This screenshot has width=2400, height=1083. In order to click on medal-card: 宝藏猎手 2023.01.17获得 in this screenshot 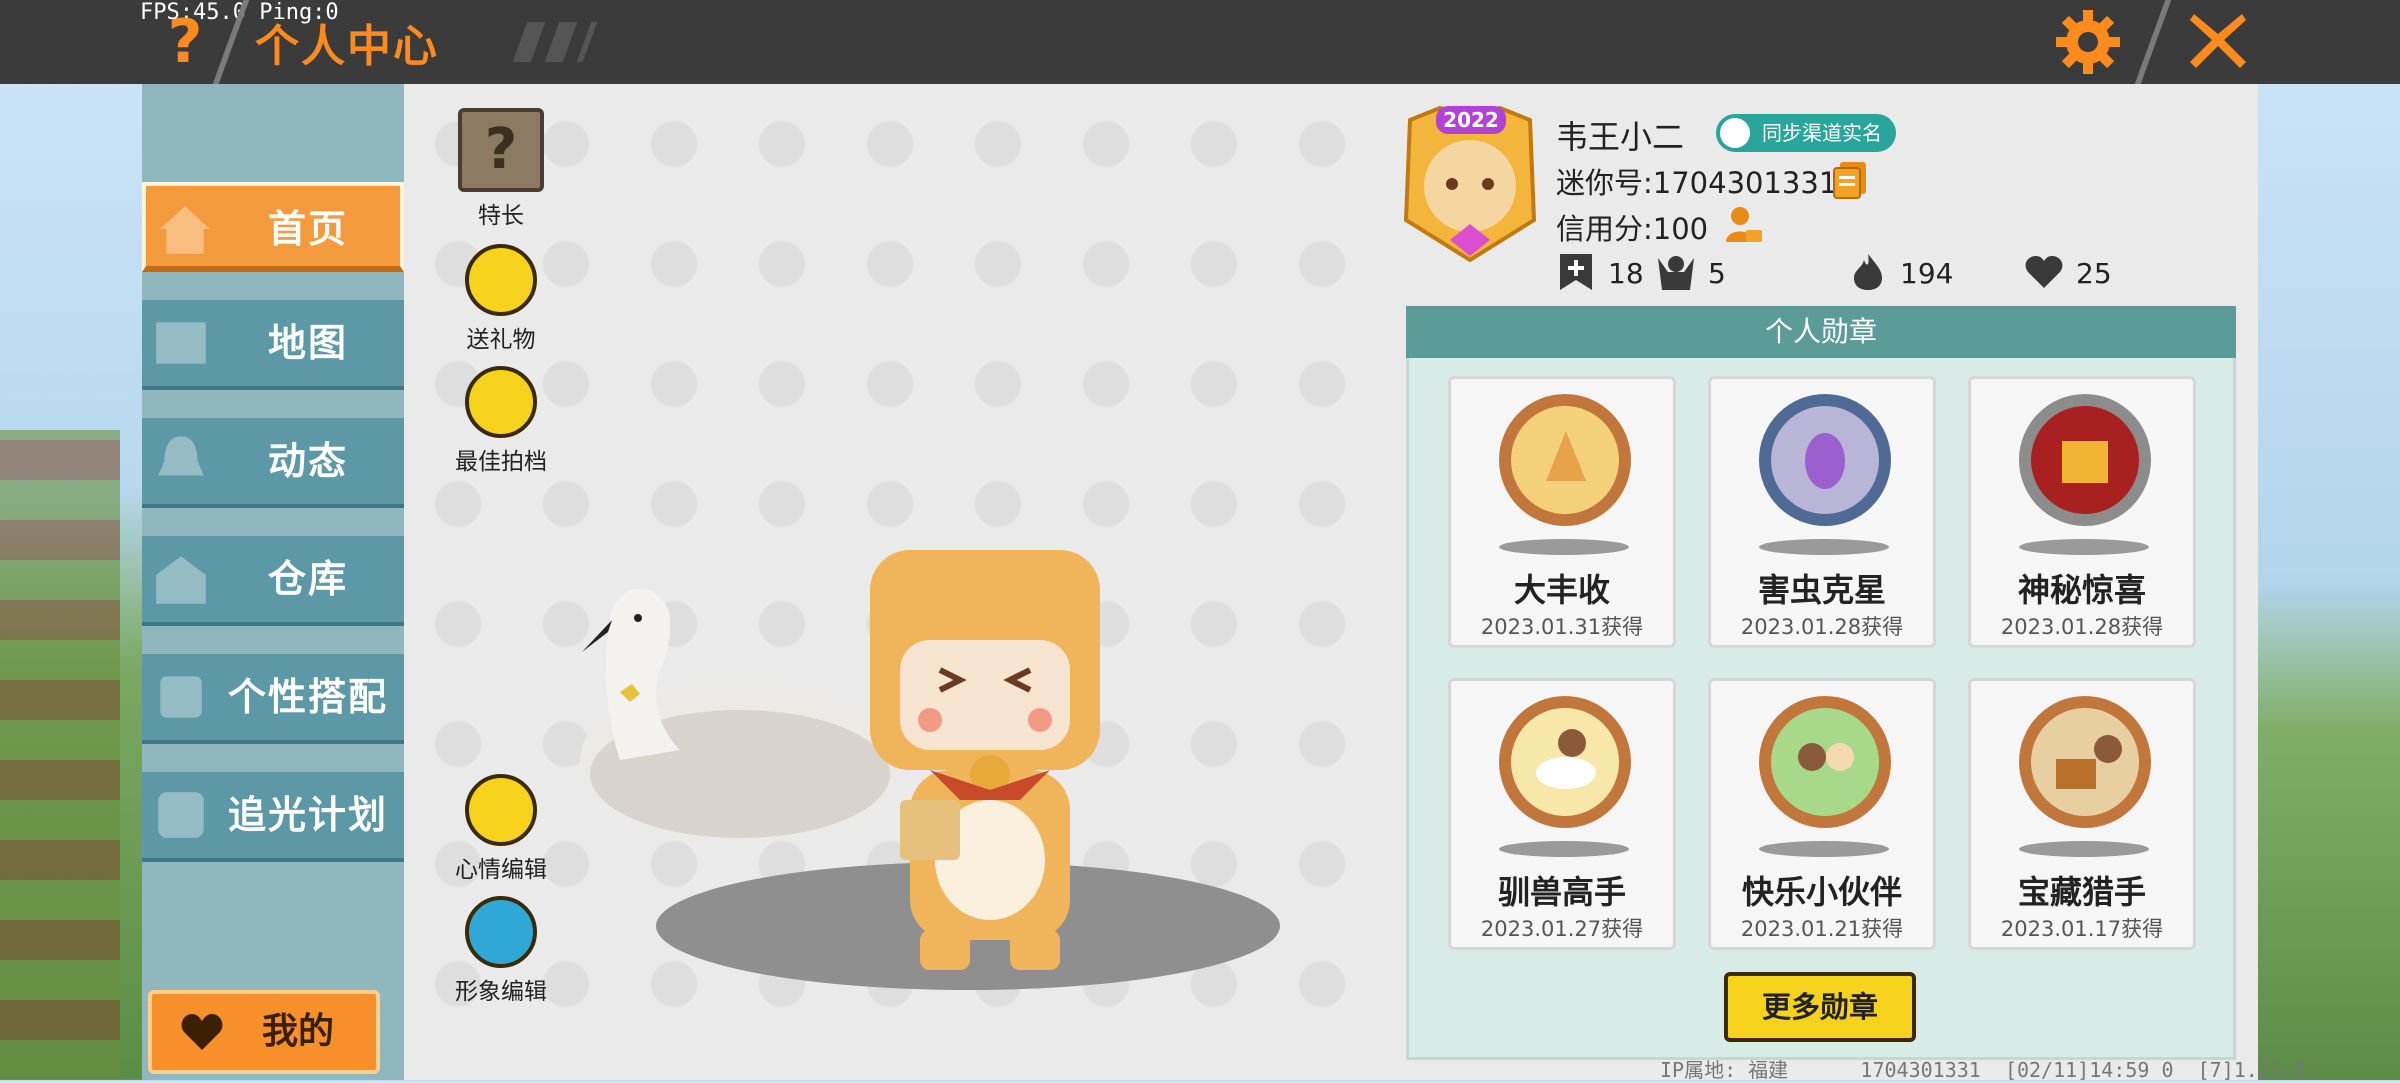, I will do `click(2082, 814)`.